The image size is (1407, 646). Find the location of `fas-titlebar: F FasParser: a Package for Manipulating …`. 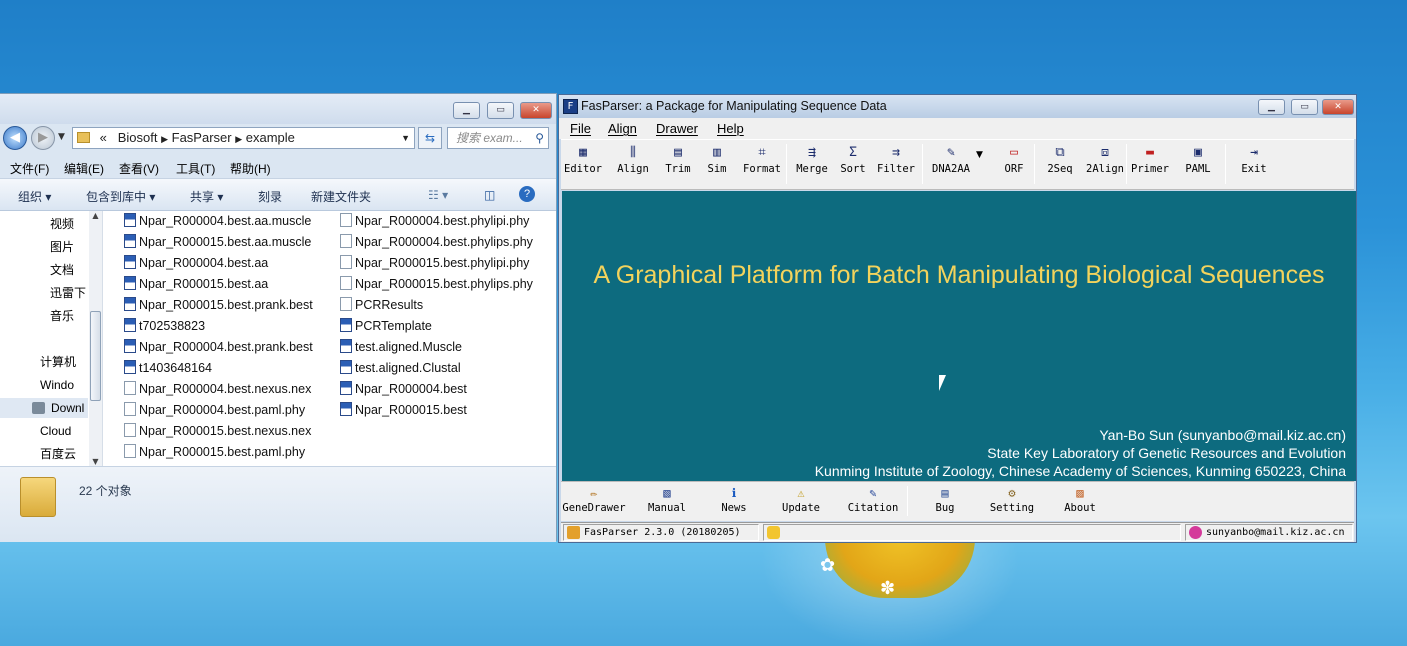

fas-titlebar: F FasParser: a Package for Manipulating … is located at coordinates (957, 106).